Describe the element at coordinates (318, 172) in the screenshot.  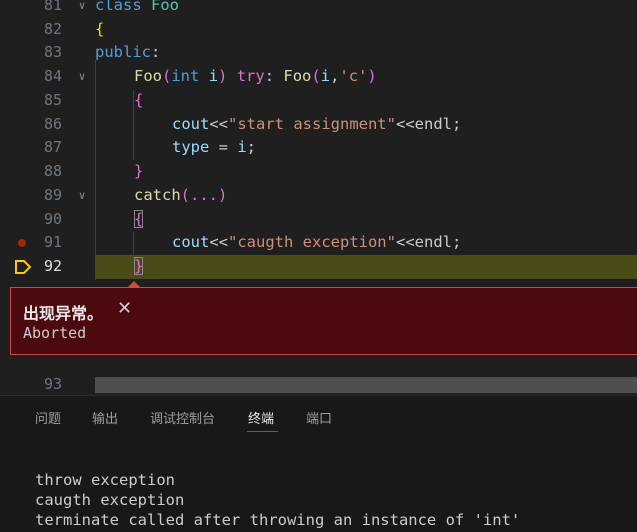
I see `code-line-88: 88 }` at that location.